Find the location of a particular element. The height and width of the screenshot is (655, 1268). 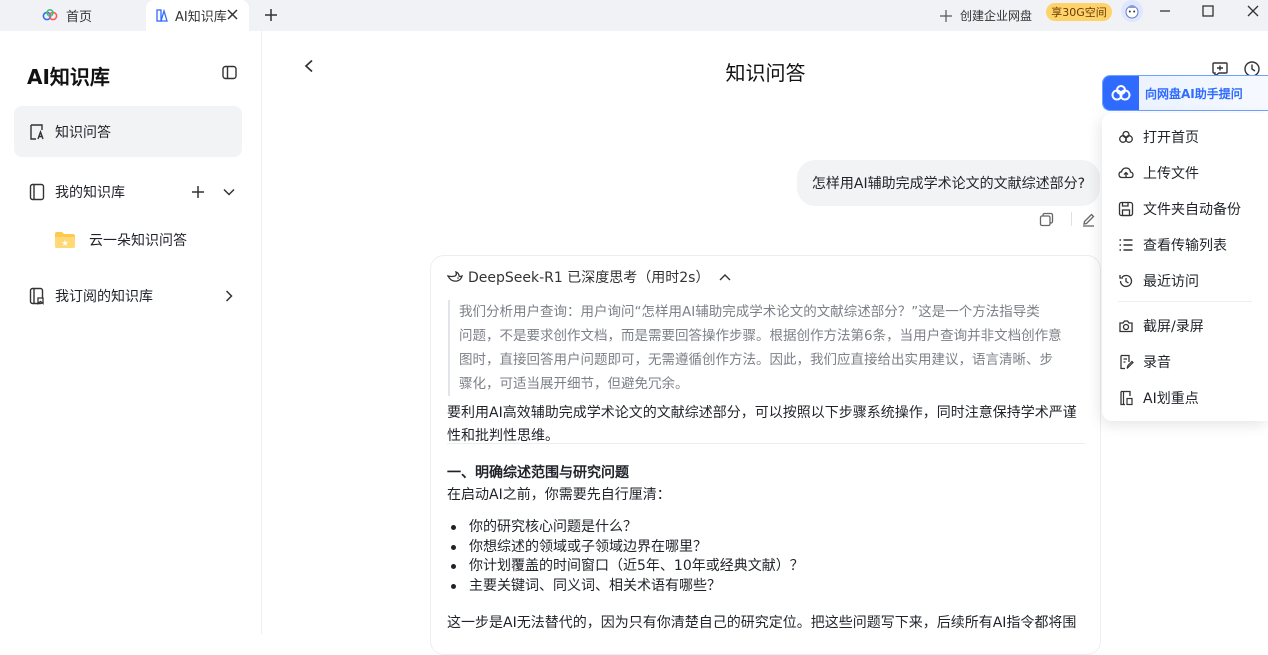

menu-item-transfer-list: 查看传输列表 is located at coordinates (1172, 245).